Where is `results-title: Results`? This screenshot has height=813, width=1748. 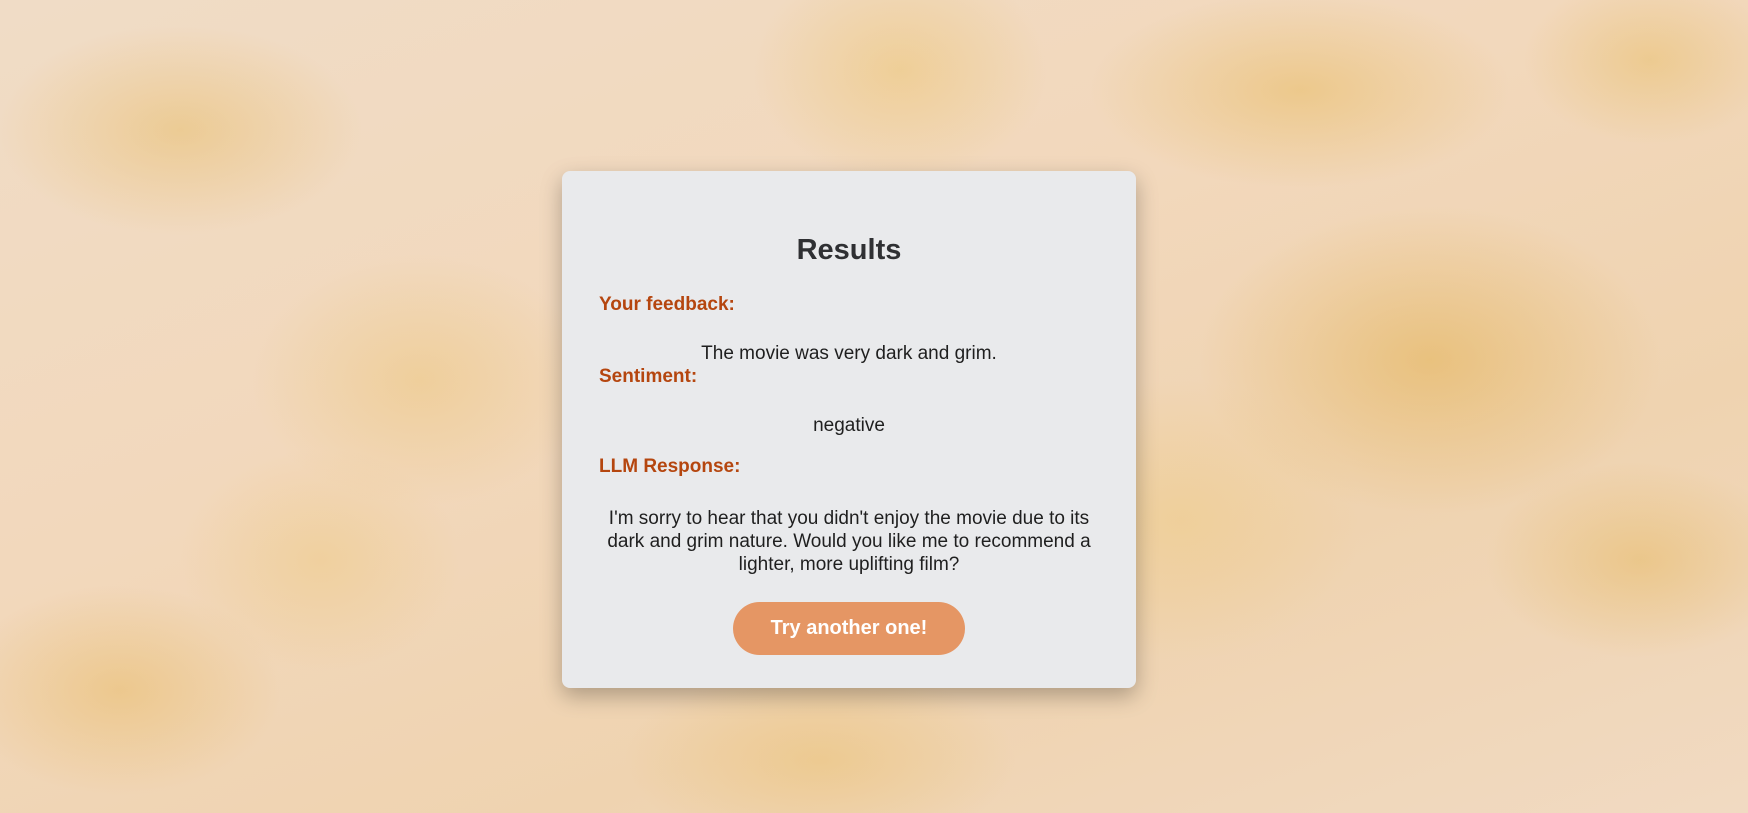
results-title: Results is located at coordinates (849, 250).